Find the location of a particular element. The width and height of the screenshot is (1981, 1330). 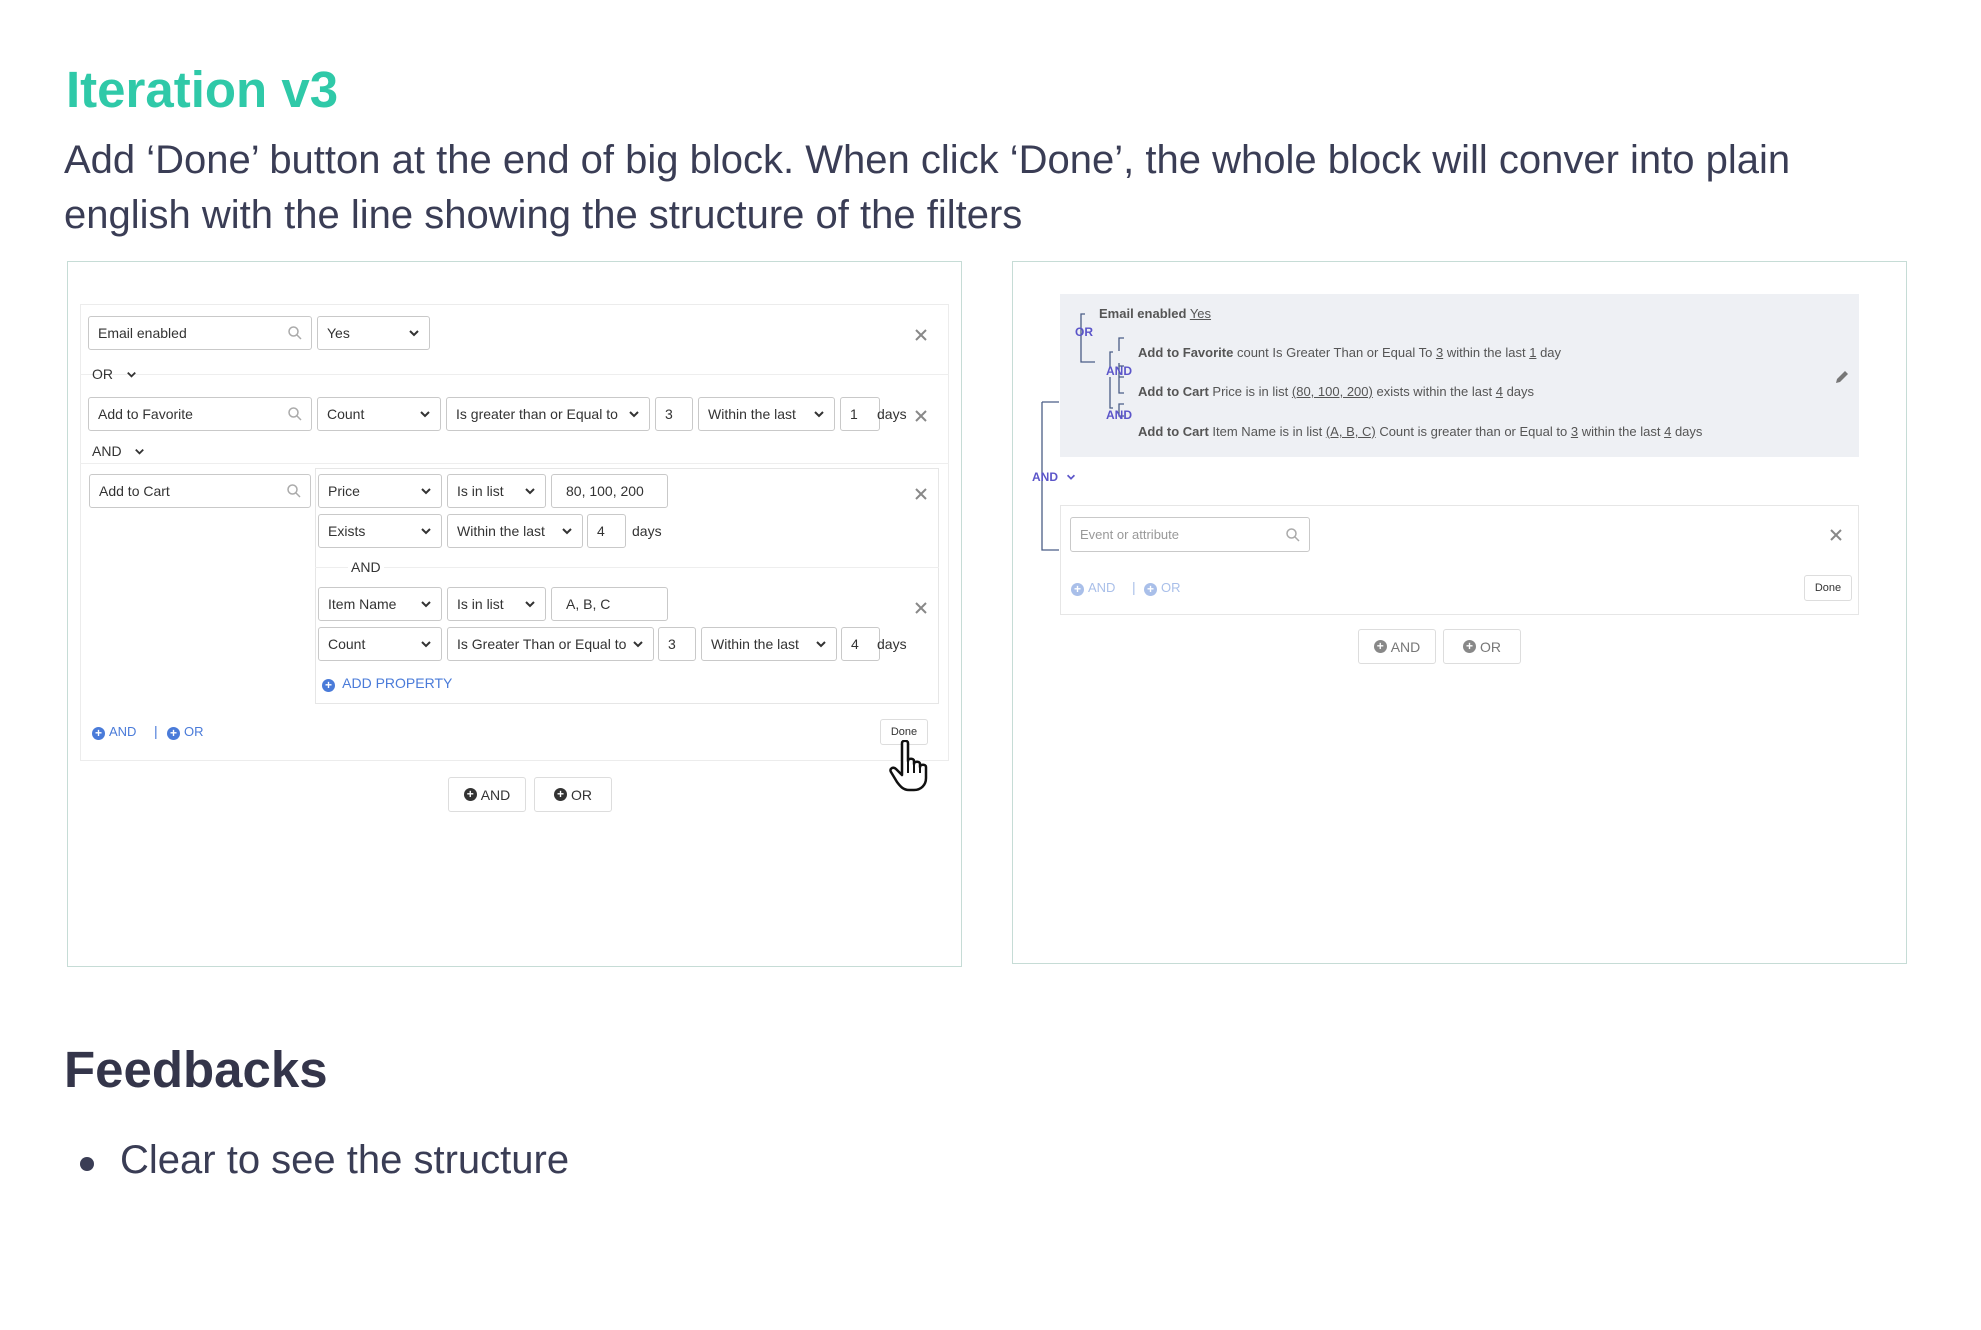

value-dropdown: Yes is located at coordinates (373, 333).